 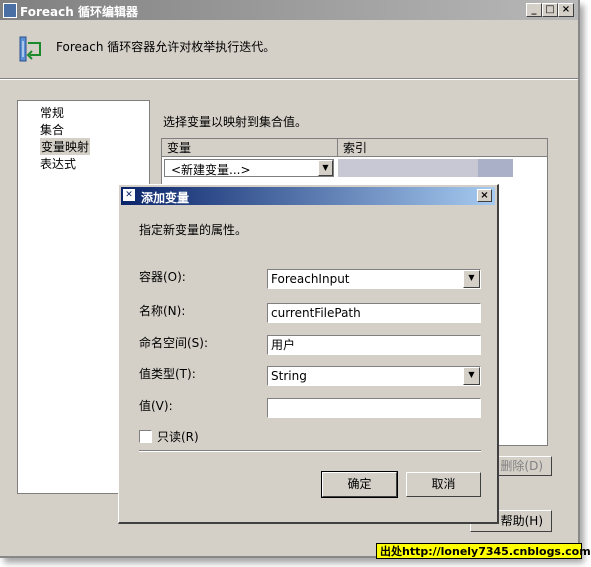 What do you see at coordinates (359, 484) in the screenshot?
I see `ok-button: 确定` at bounding box center [359, 484].